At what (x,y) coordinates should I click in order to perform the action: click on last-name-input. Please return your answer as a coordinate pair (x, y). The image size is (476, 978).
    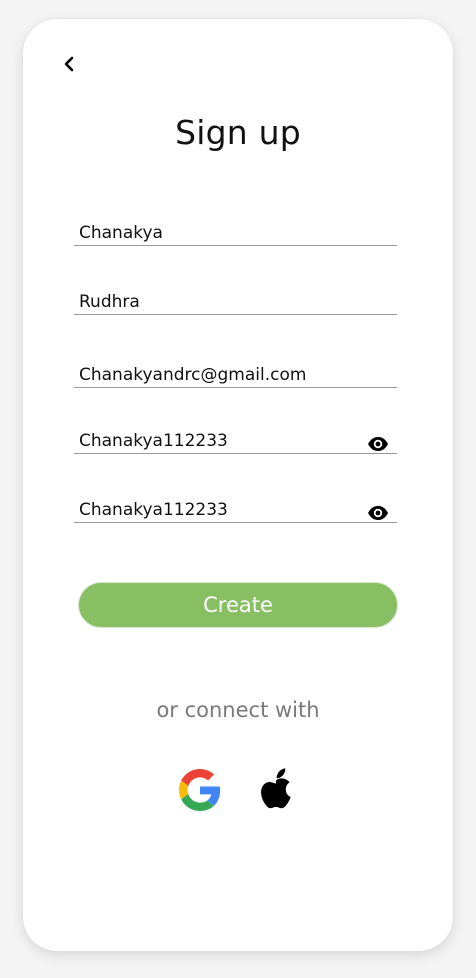
    Looking at the image, I should click on (219, 302).